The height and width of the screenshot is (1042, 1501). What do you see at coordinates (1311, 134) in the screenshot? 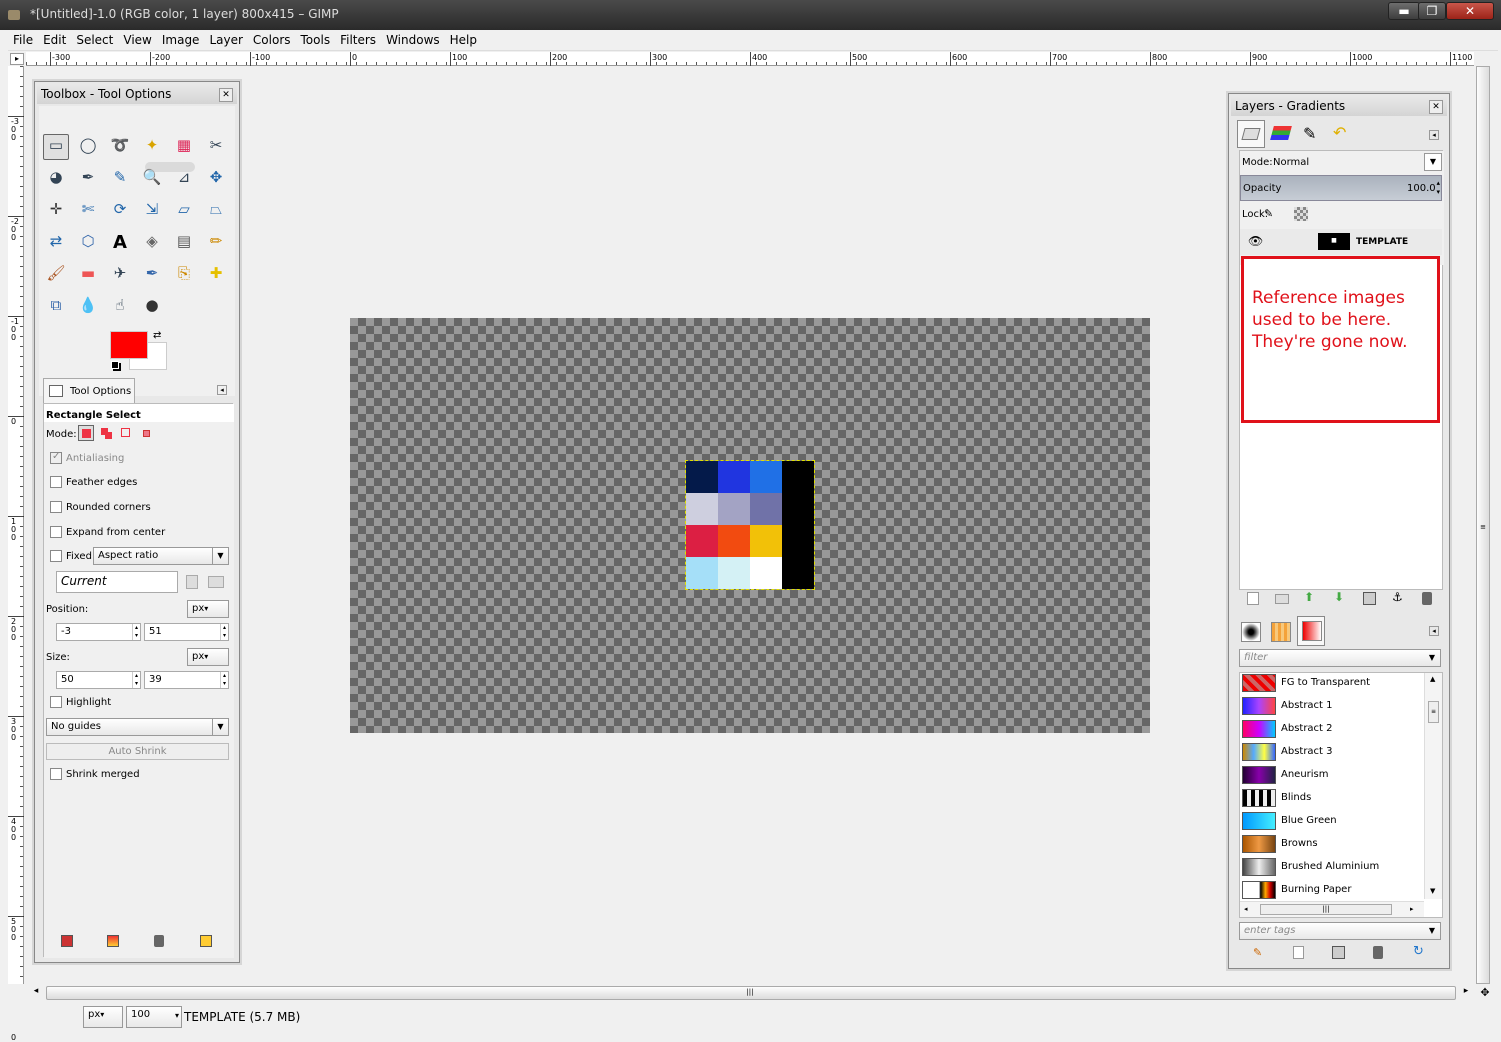
I see `tab-paths: ✎` at bounding box center [1311, 134].